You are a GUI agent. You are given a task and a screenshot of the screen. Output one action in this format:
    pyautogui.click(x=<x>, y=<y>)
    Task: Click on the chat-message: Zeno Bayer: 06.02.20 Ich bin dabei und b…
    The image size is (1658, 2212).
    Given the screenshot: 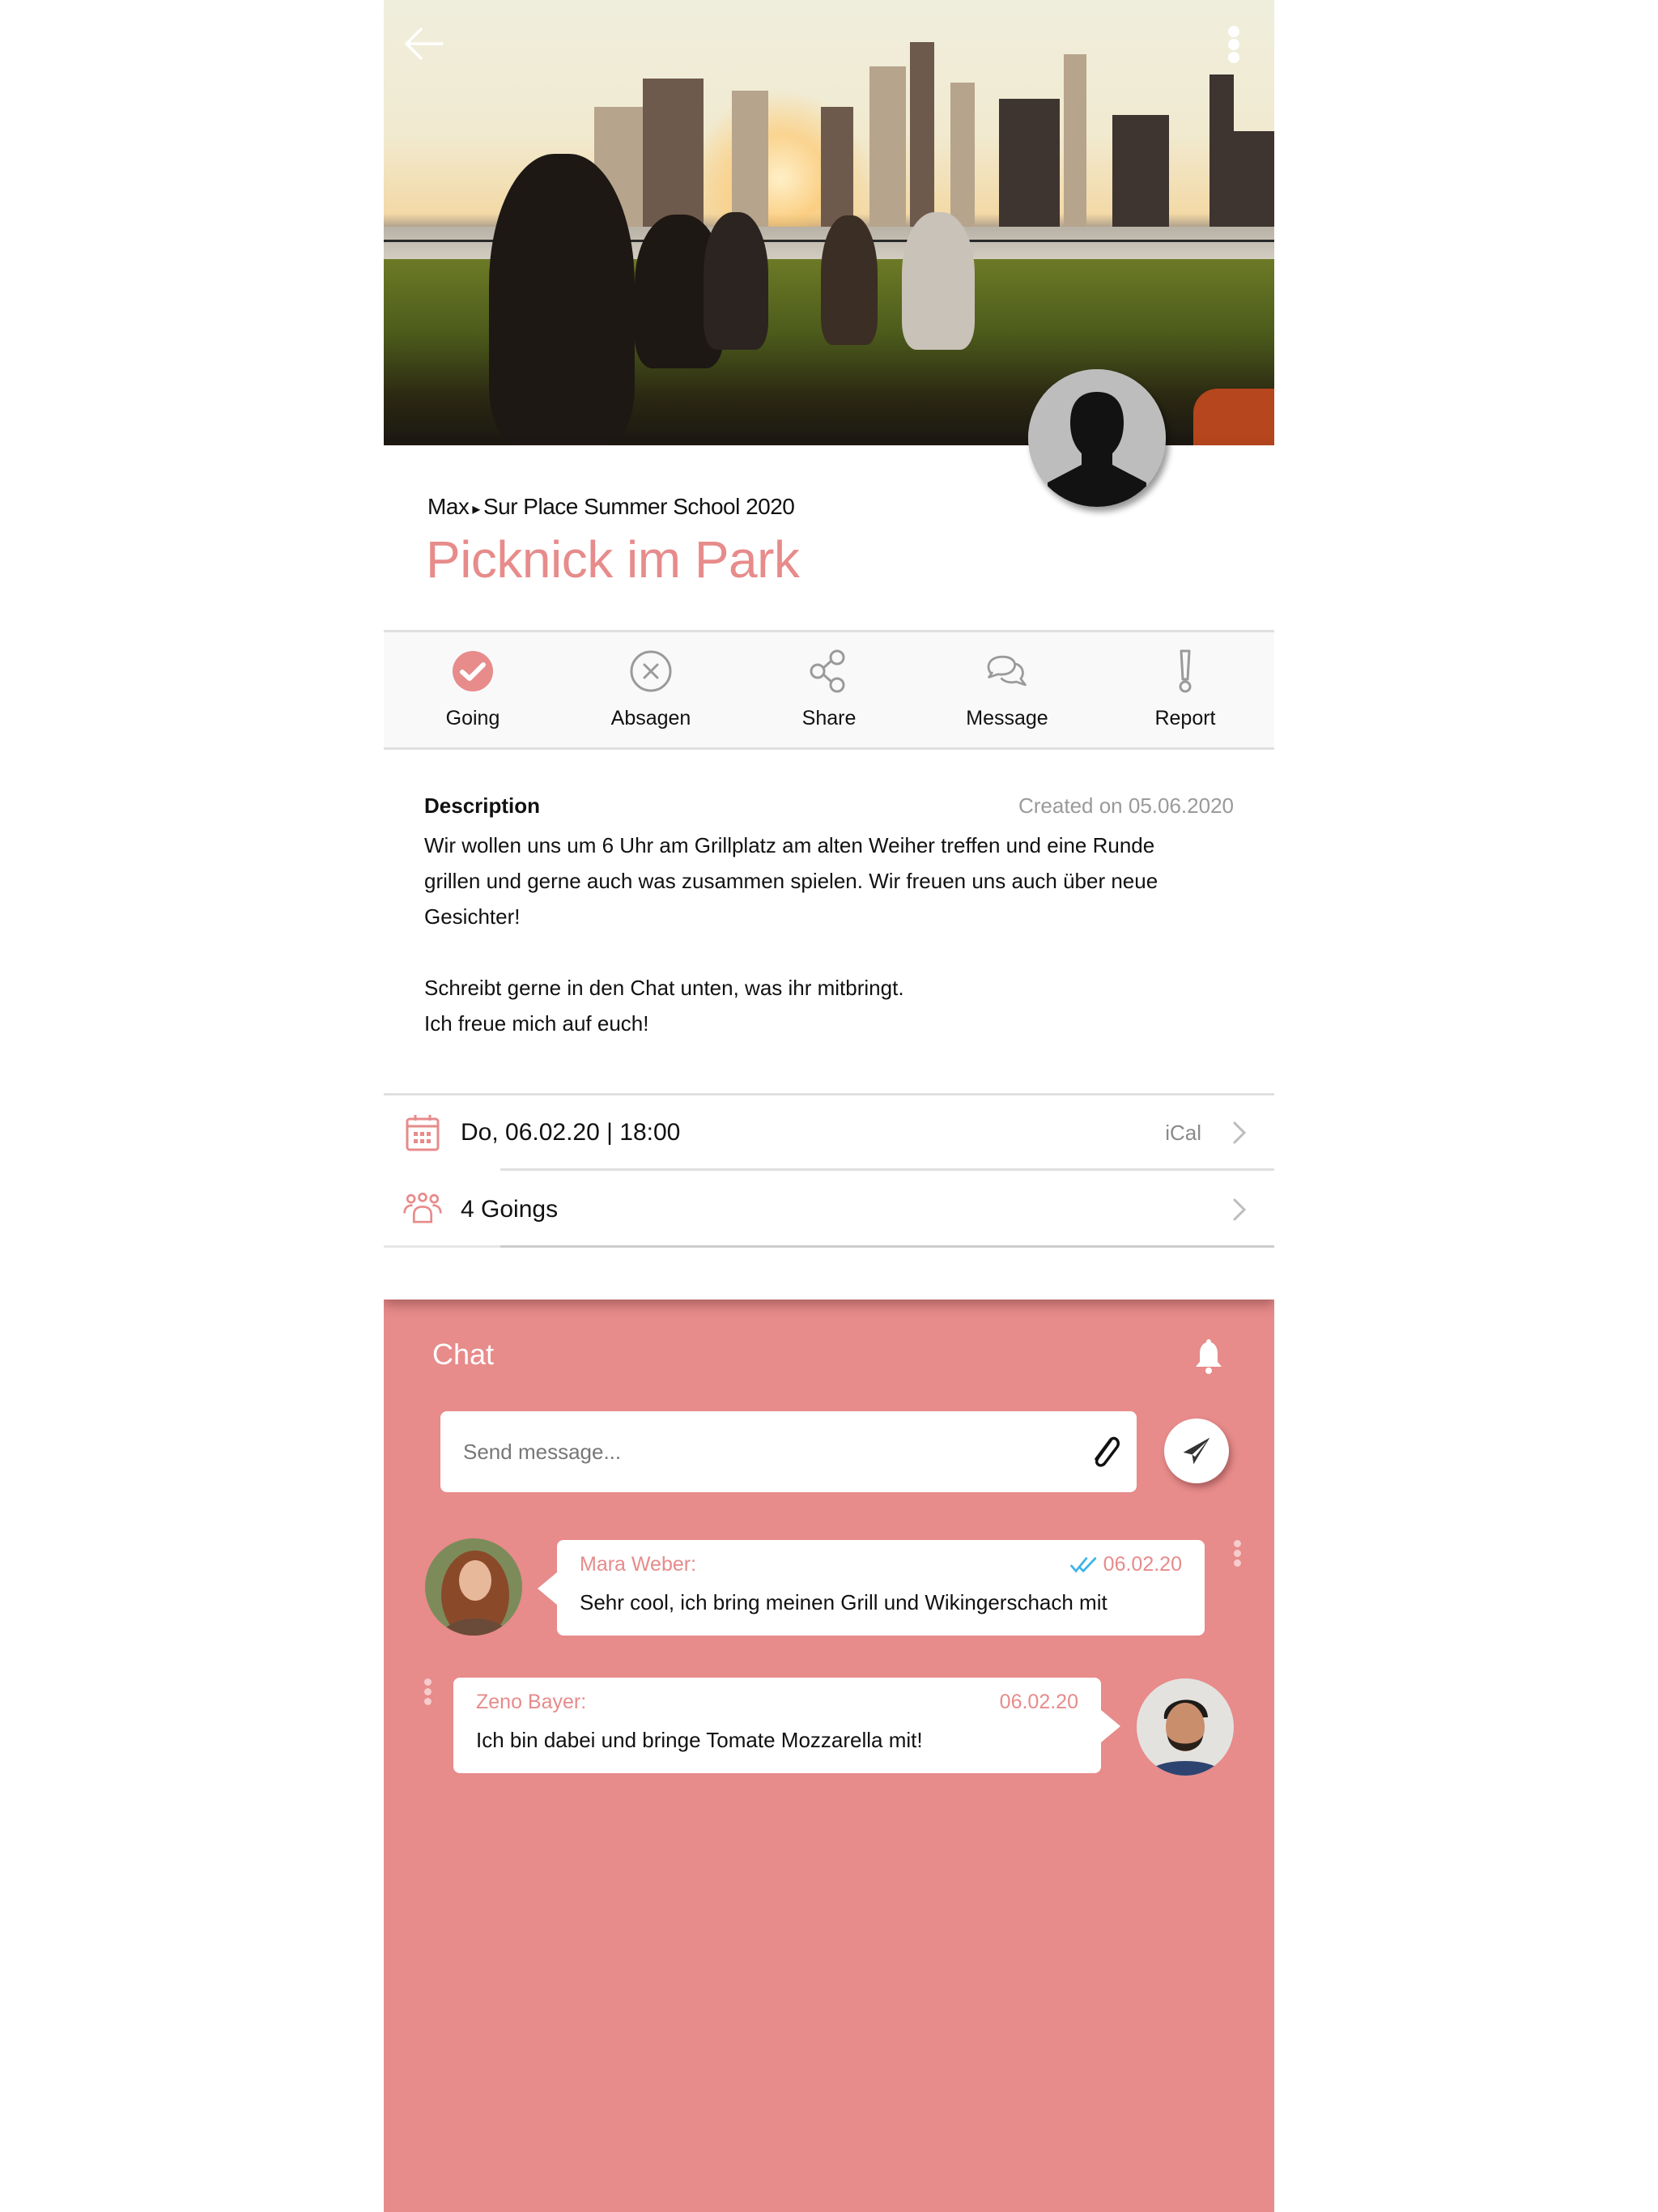 What is the action you would take?
    pyautogui.click(x=786, y=1726)
    